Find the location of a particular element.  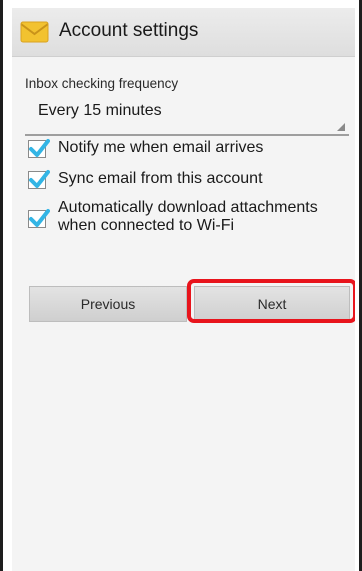

inbox-frequency-spinner: Every 15 minutes is located at coordinates (187, 116).